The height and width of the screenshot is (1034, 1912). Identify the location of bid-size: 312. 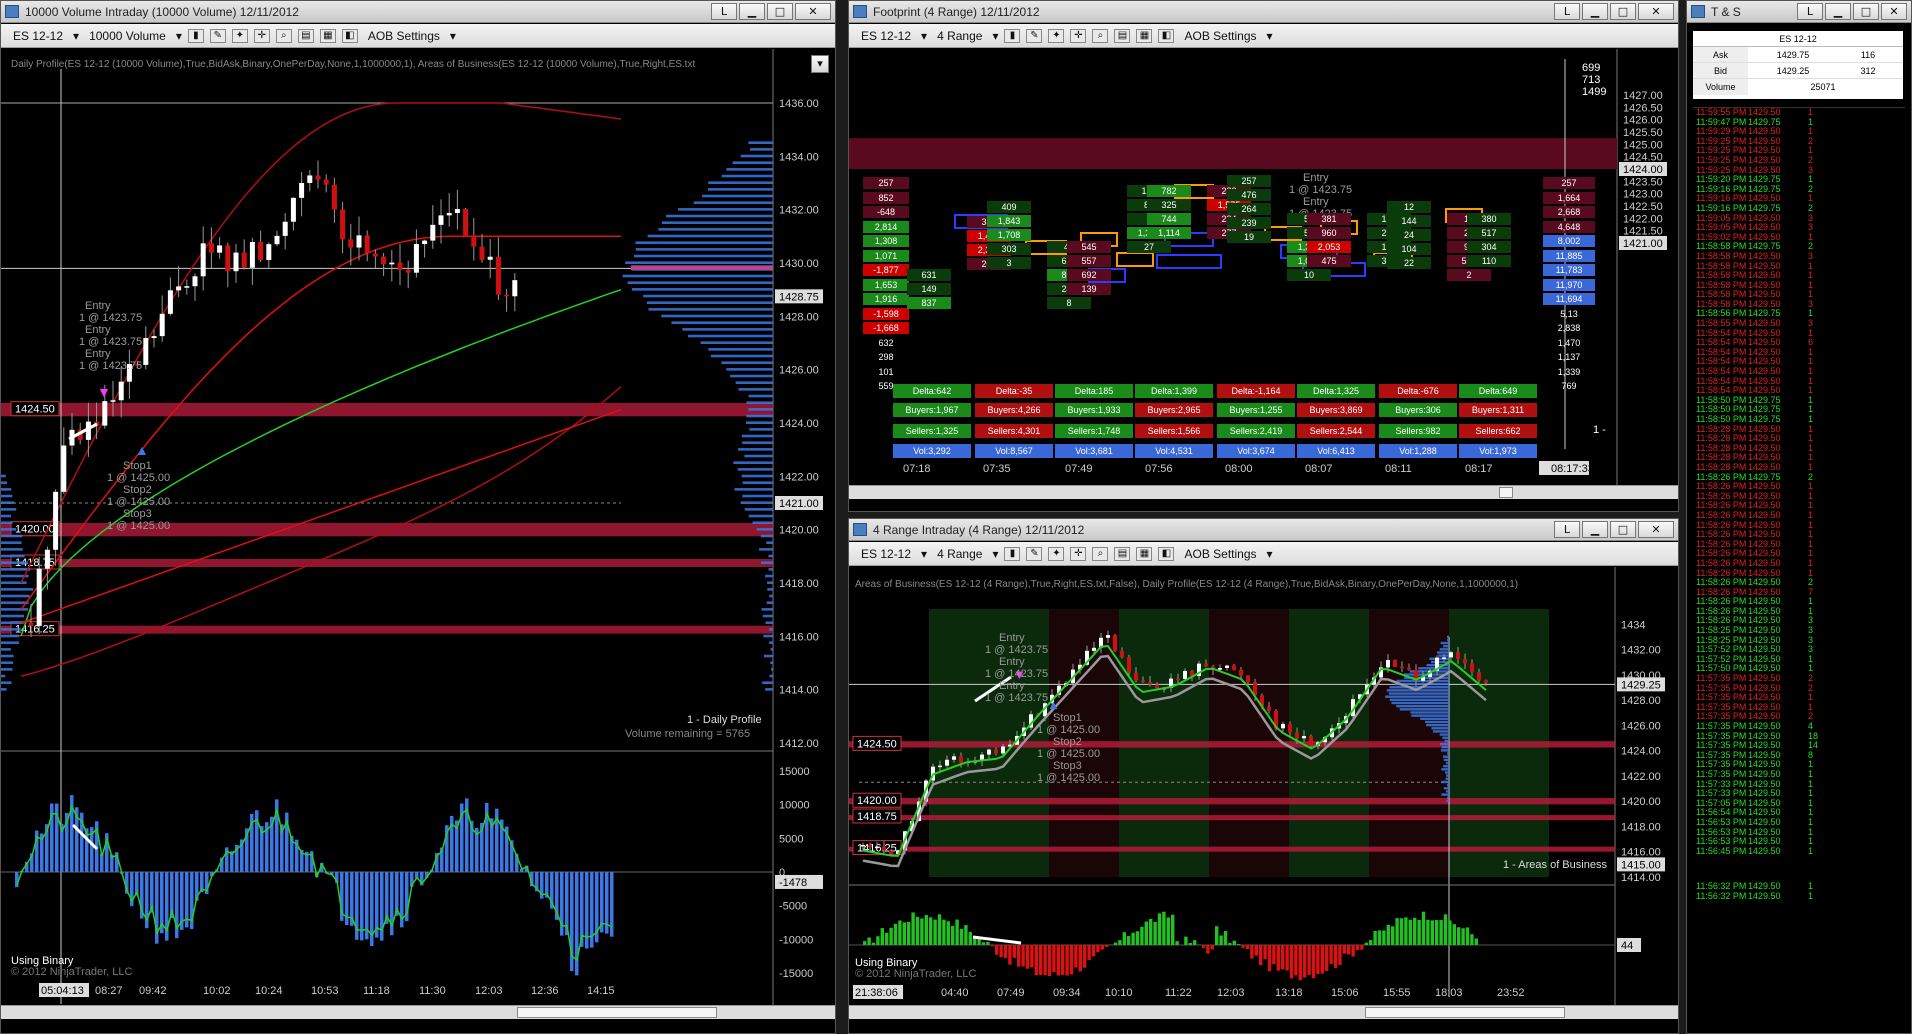
(1868, 71).